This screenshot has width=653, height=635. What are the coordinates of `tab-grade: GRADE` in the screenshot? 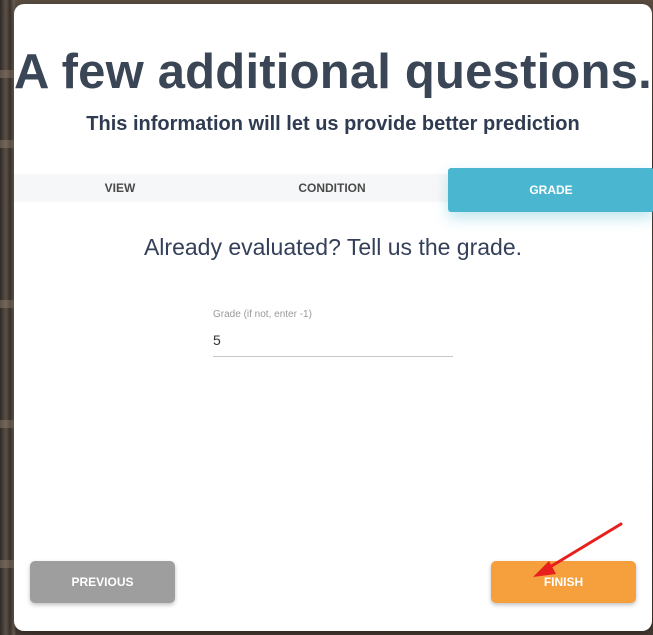 It's located at (550, 190).